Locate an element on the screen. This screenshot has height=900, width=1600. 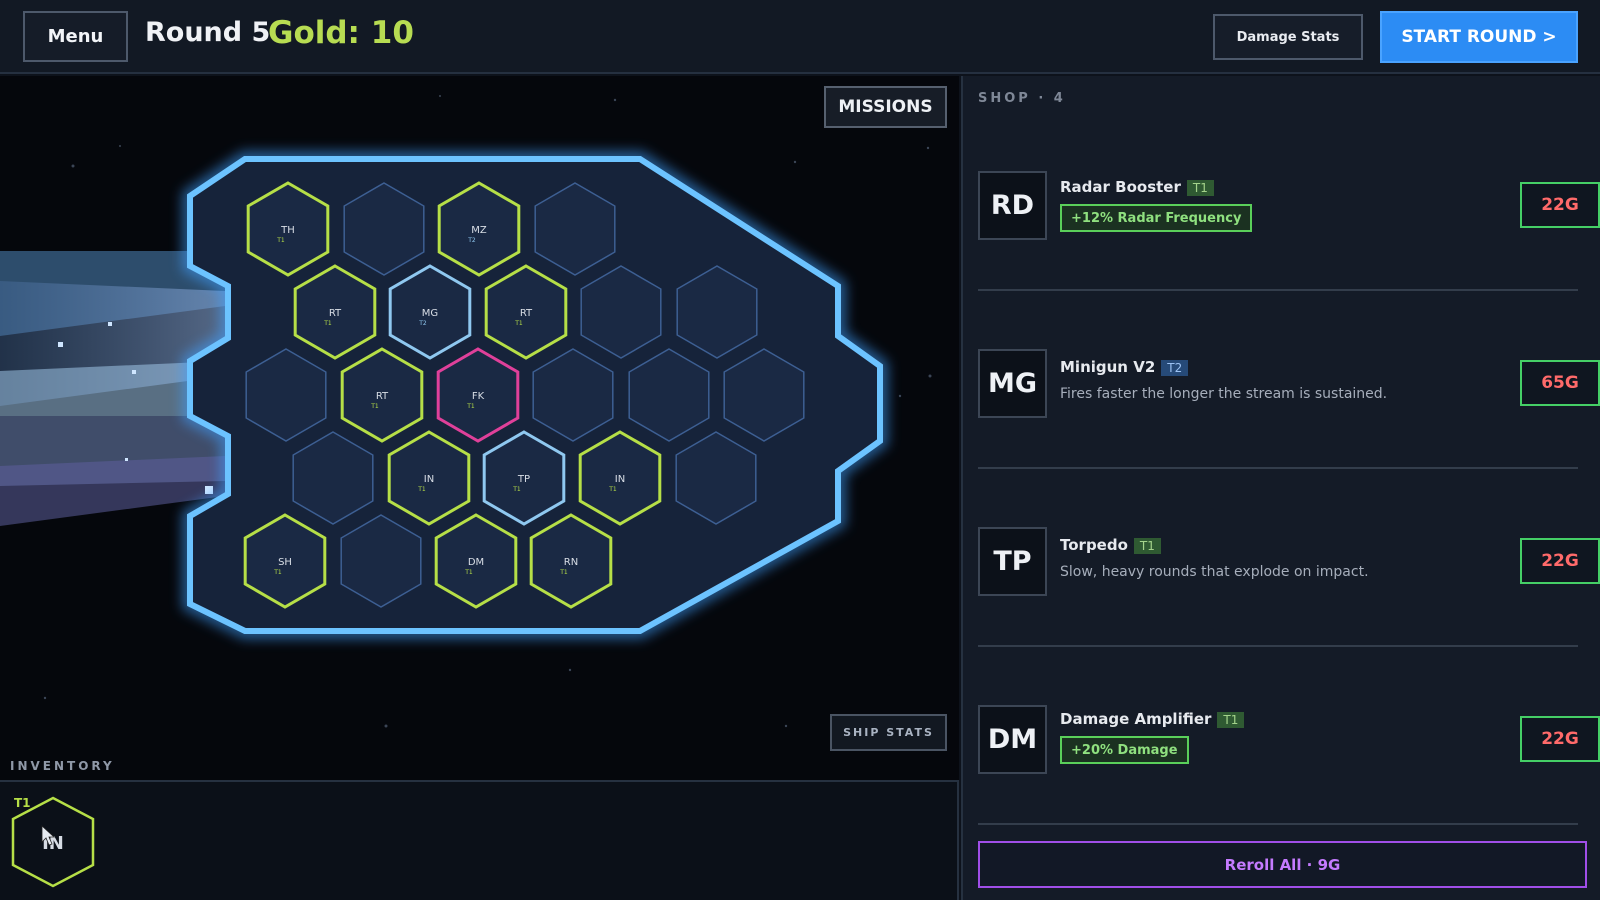
inventory-item-tier: T1 is located at coordinates (22, 803).